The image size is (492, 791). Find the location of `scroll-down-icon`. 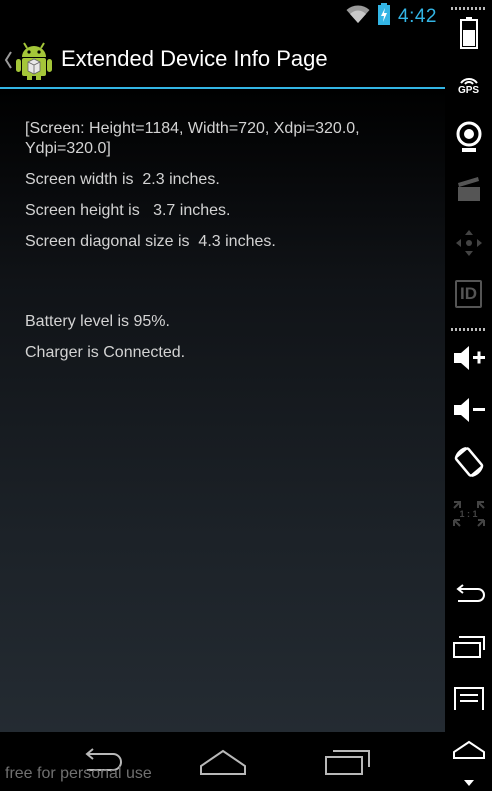

scroll-down-icon is located at coordinates (468, 783).